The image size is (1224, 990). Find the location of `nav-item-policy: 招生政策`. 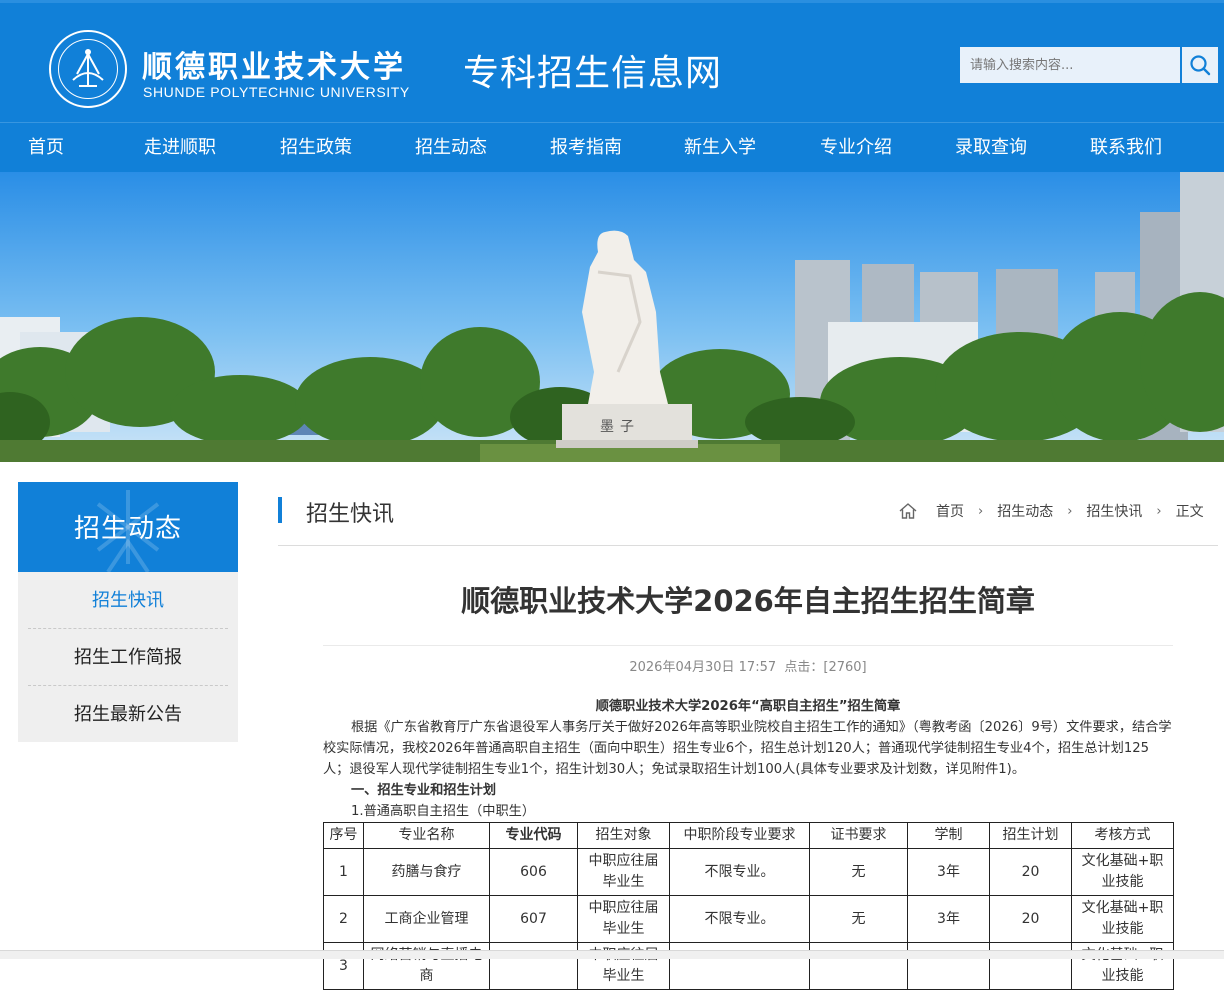

nav-item-policy: 招生政策 is located at coordinates (316, 148).